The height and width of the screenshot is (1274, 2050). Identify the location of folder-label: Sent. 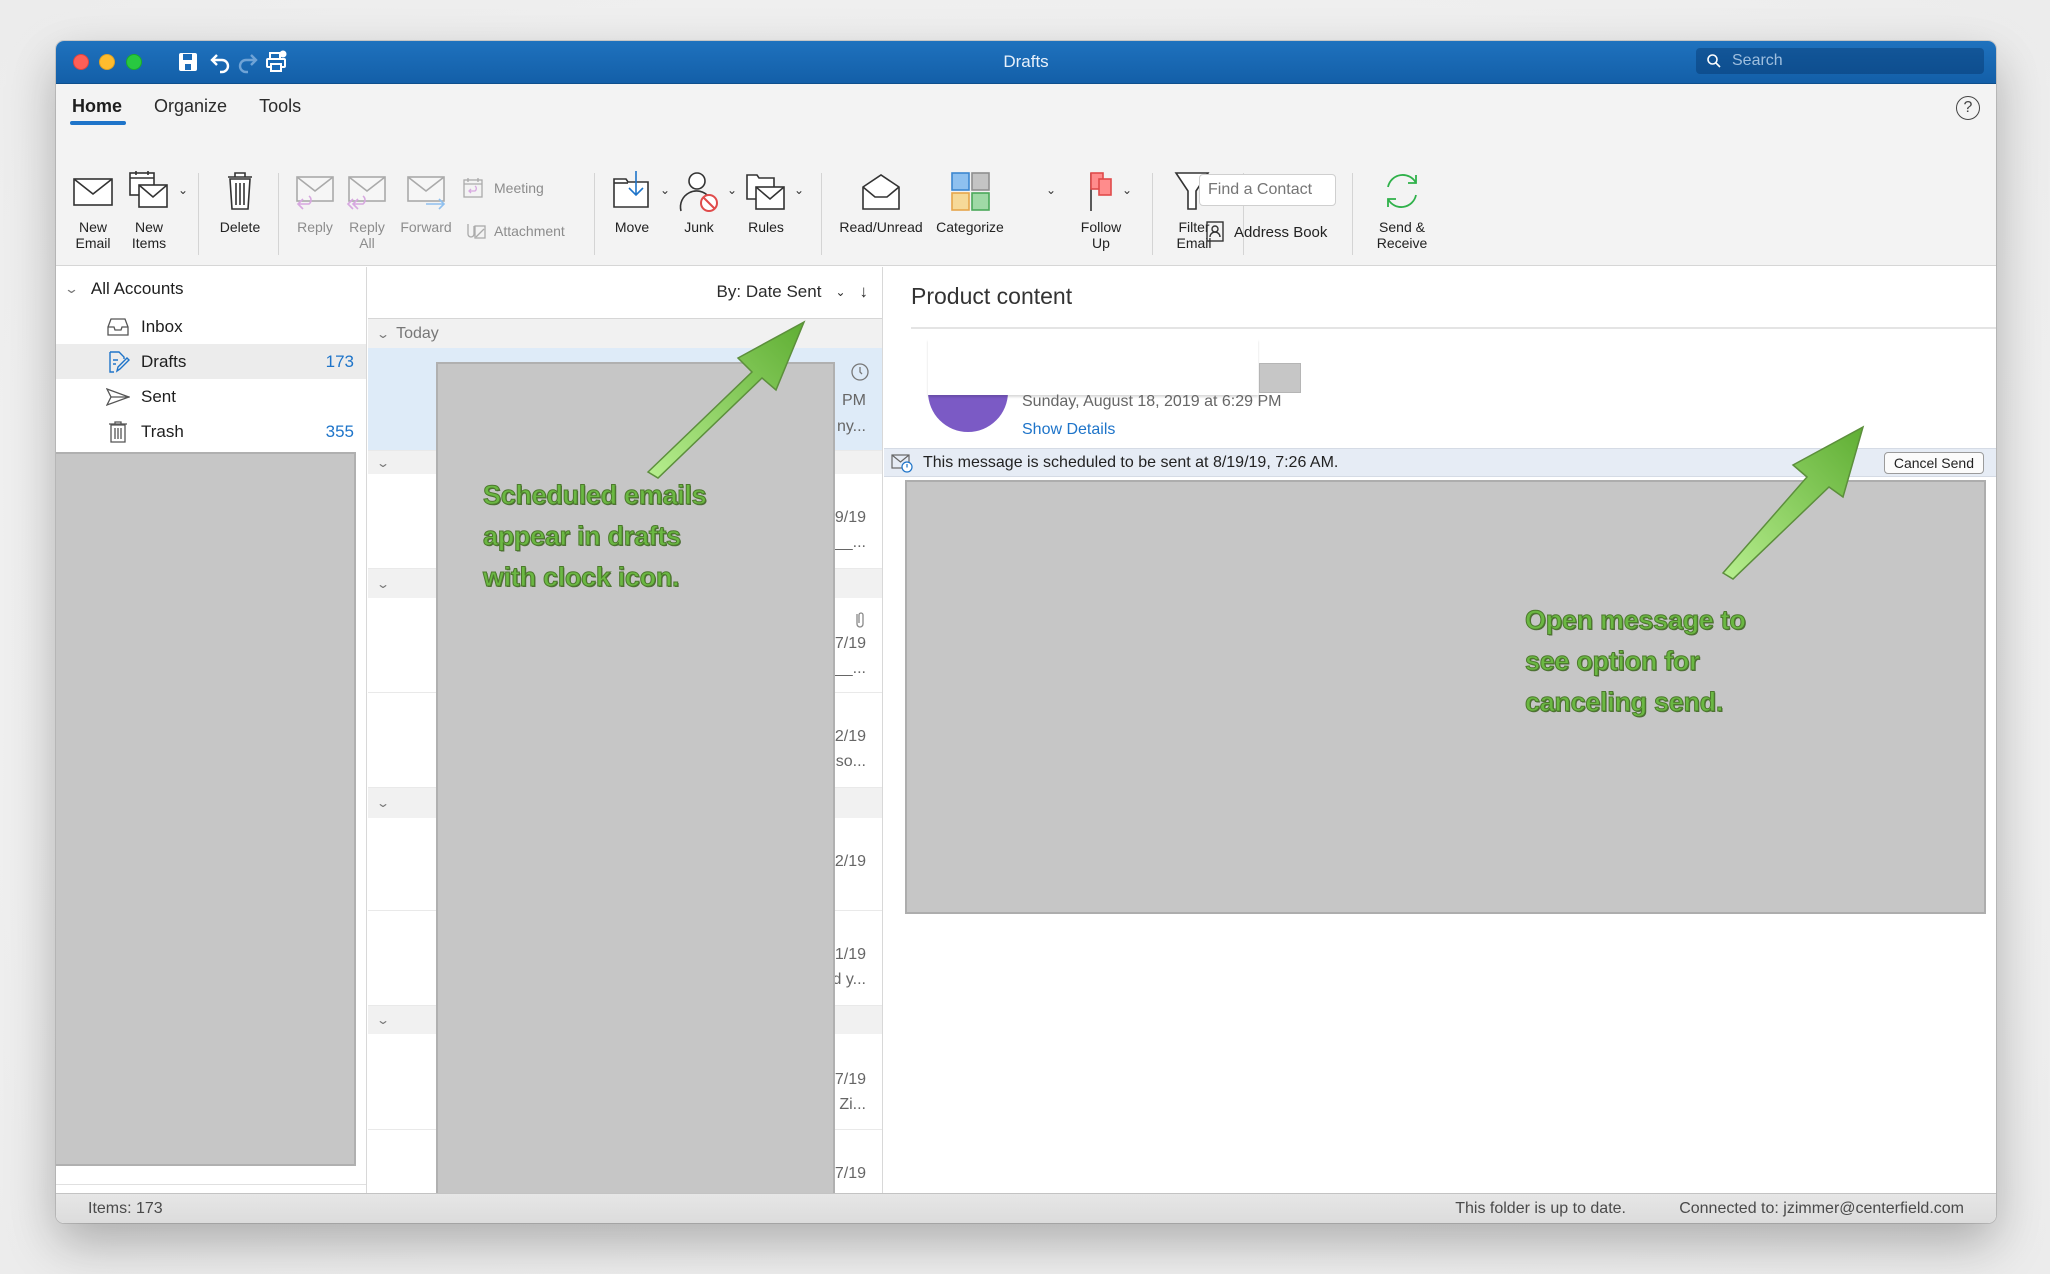
(158, 396).